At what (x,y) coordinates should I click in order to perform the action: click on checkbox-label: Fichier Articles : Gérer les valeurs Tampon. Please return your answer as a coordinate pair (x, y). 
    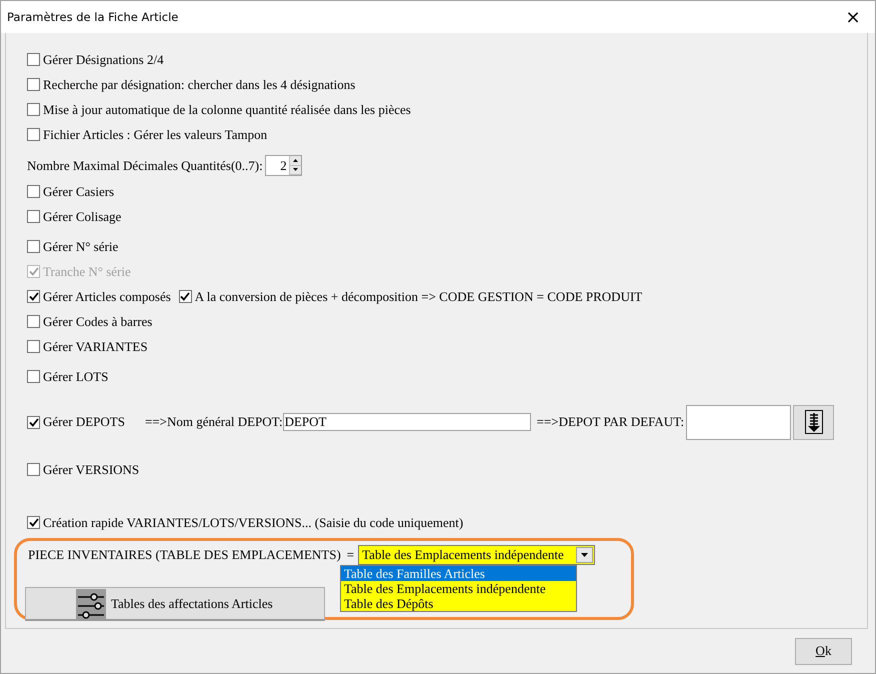
    Looking at the image, I should click on (155, 134).